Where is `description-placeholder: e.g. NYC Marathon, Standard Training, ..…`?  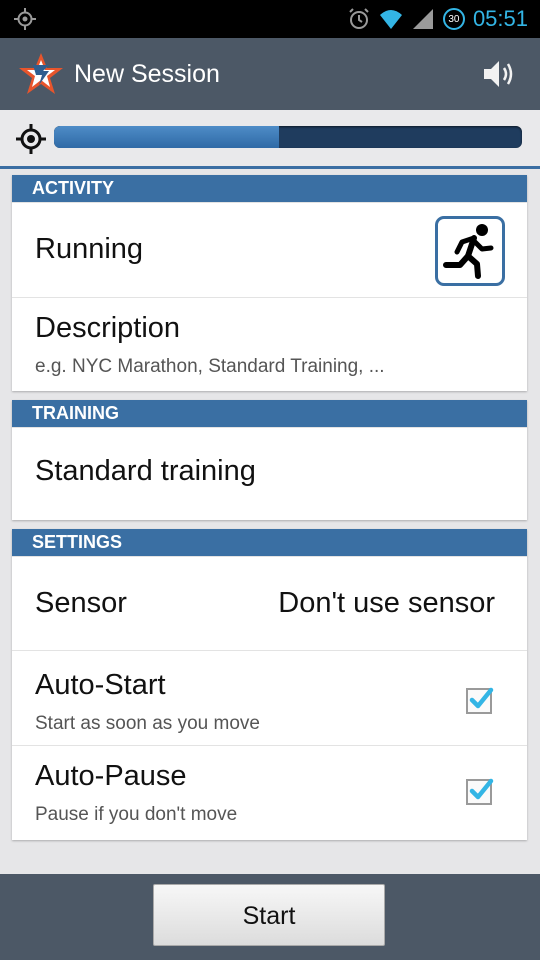 description-placeholder: e.g. NYC Marathon, Standard Training, ..… is located at coordinates (210, 366).